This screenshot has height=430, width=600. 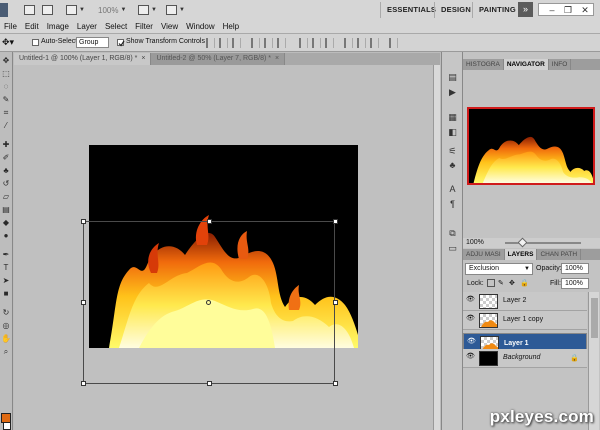 I want to click on auto-select-checkbox, so click(x=35, y=42).